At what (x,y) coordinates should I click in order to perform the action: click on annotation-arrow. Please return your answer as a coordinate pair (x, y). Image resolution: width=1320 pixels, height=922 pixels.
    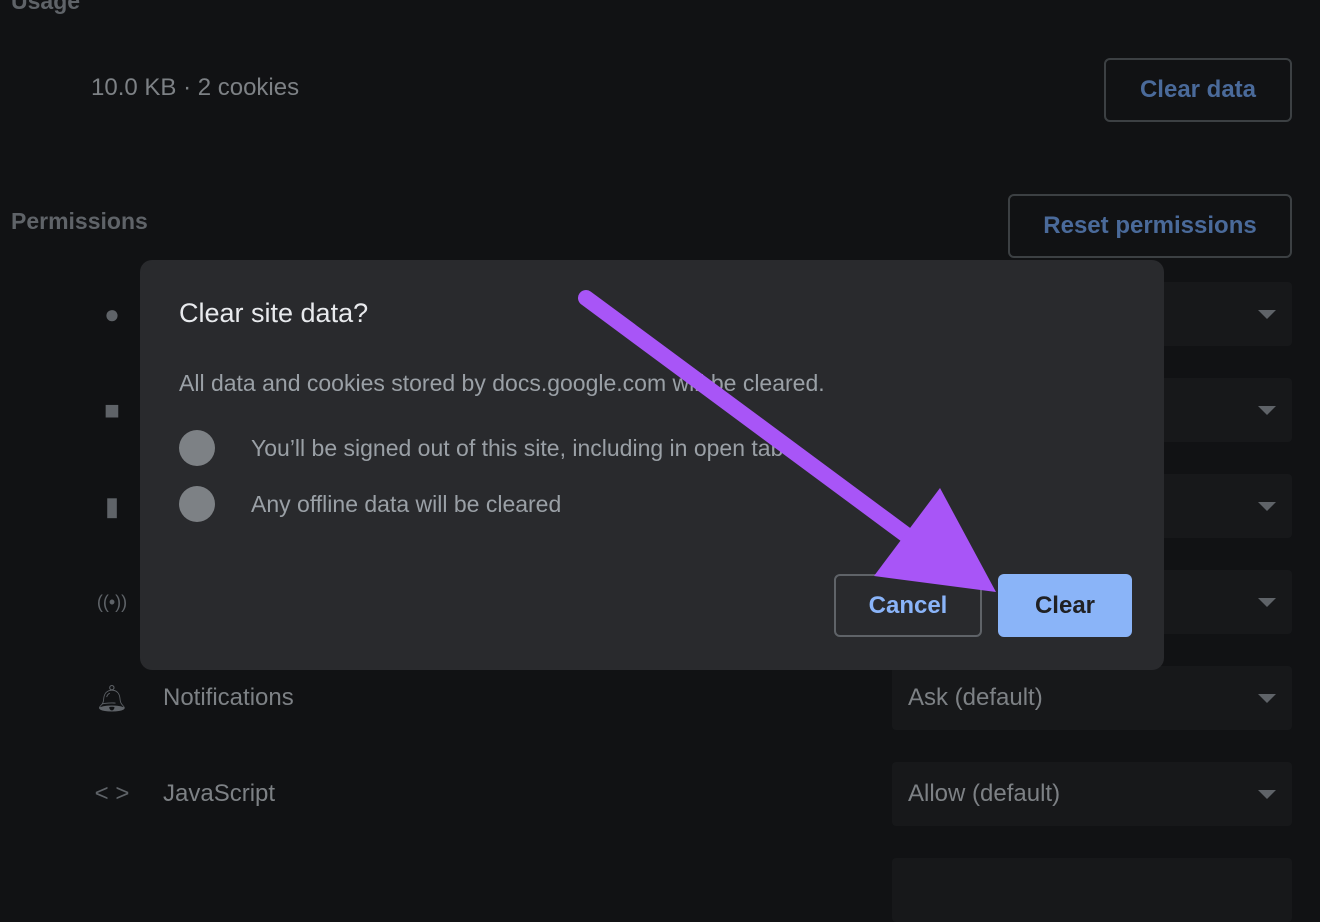
    Looking at the image, I should click on (787, 441).